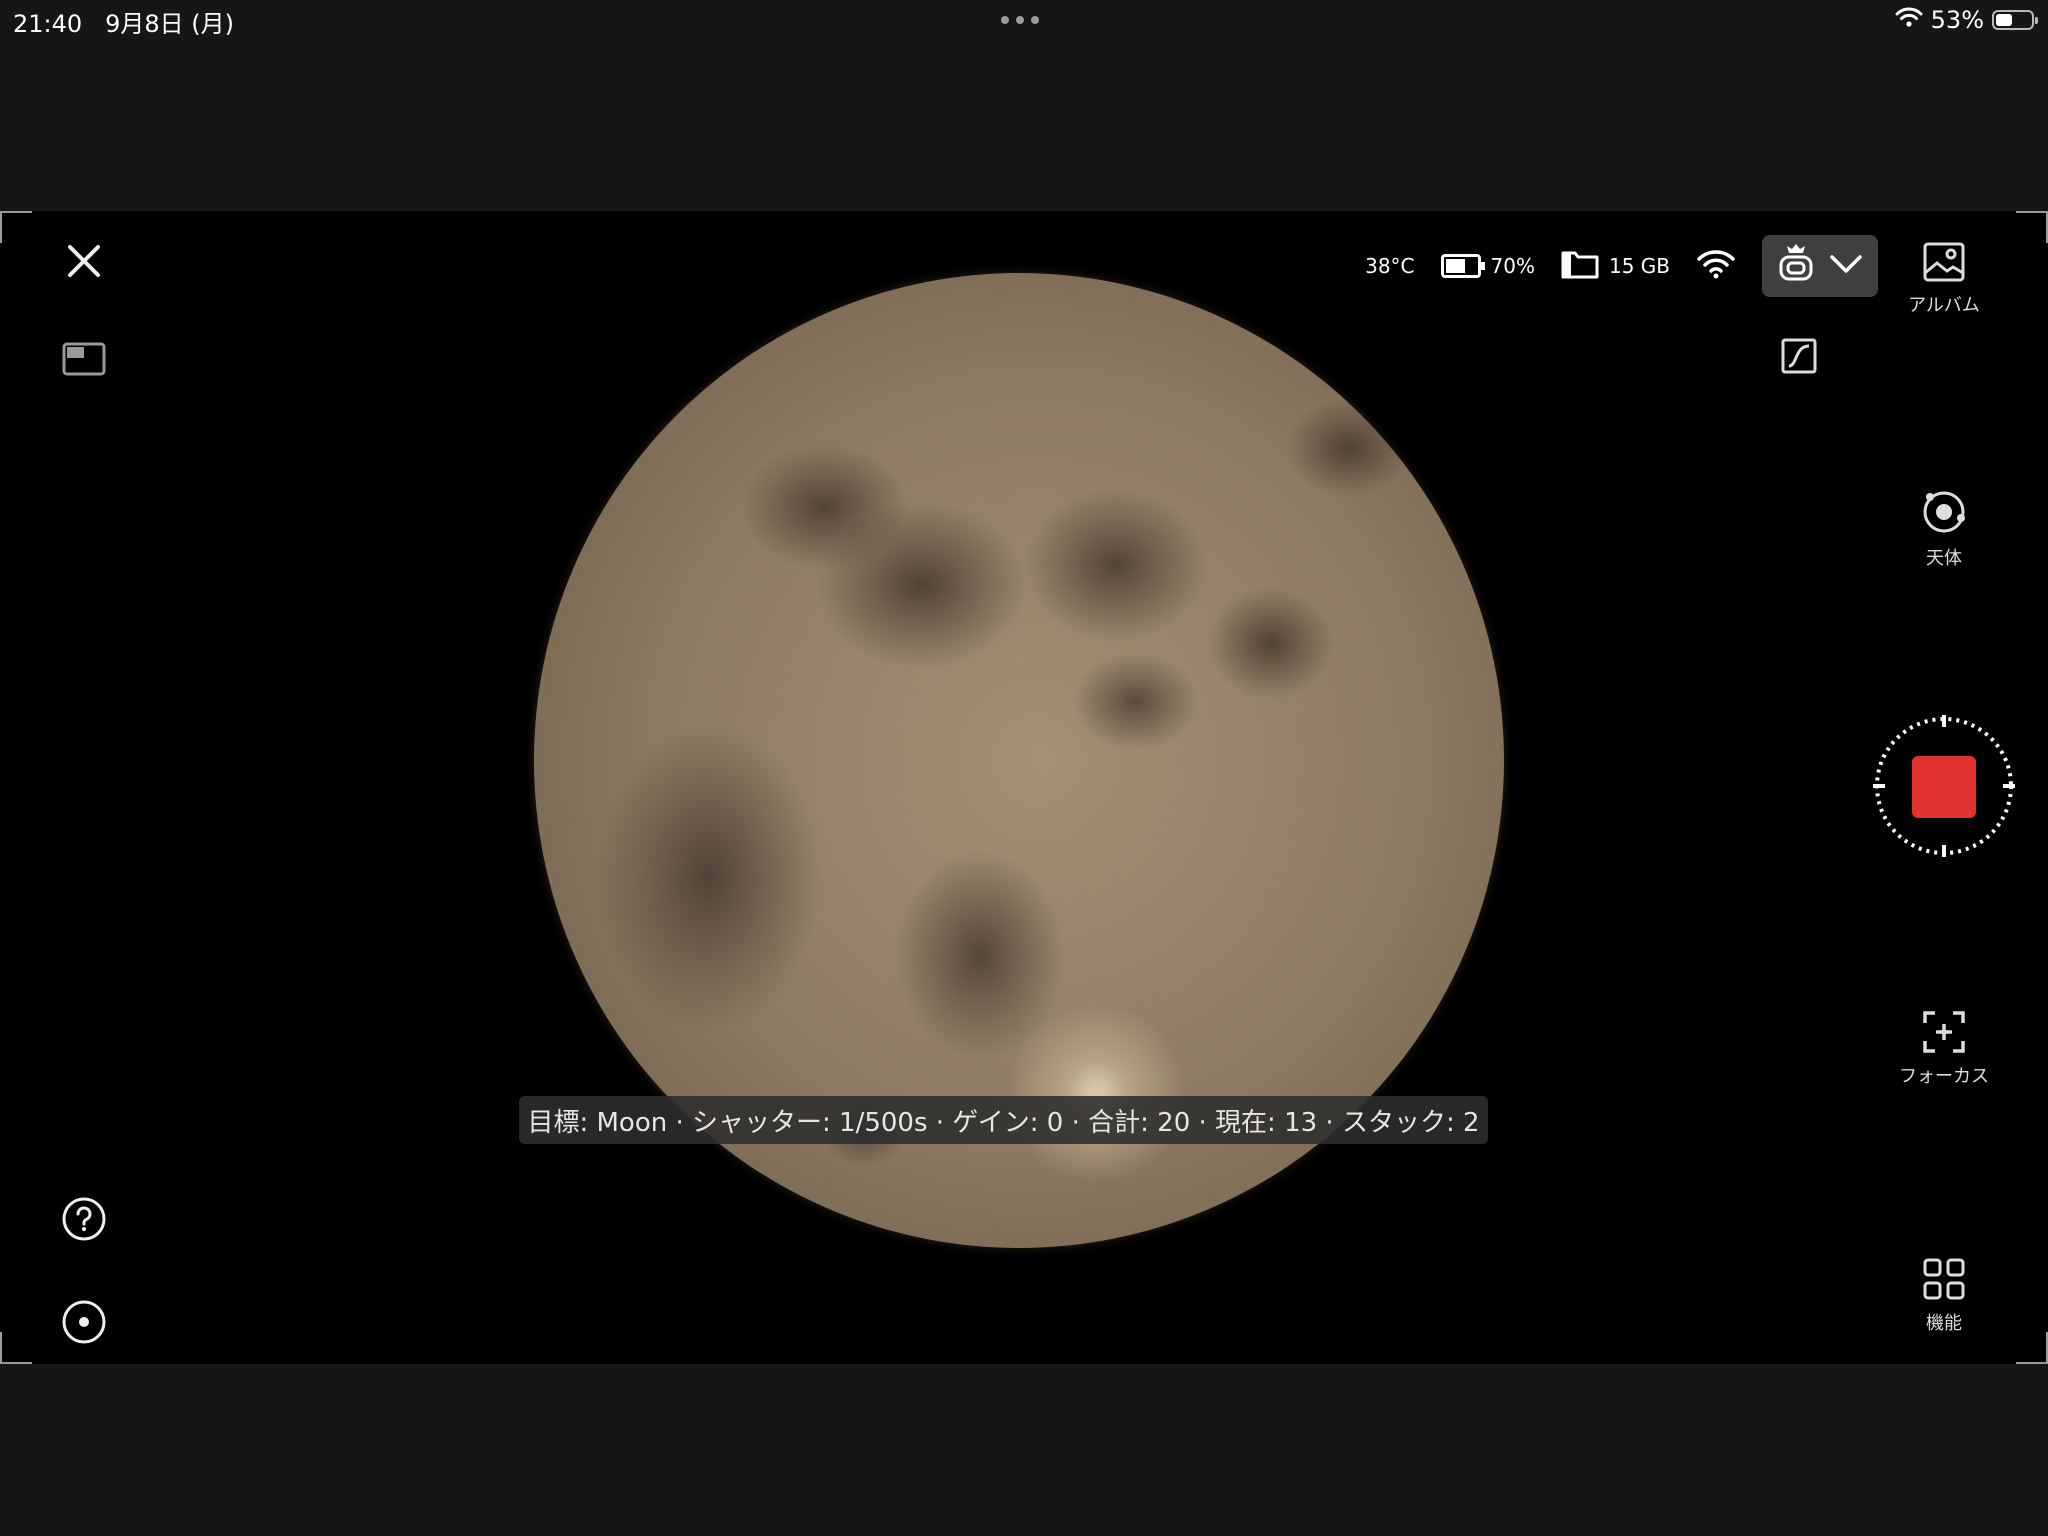  Describe the element at coordinates (1944, 305) in the screenshot. I see `album-label: アルバム` at that location.